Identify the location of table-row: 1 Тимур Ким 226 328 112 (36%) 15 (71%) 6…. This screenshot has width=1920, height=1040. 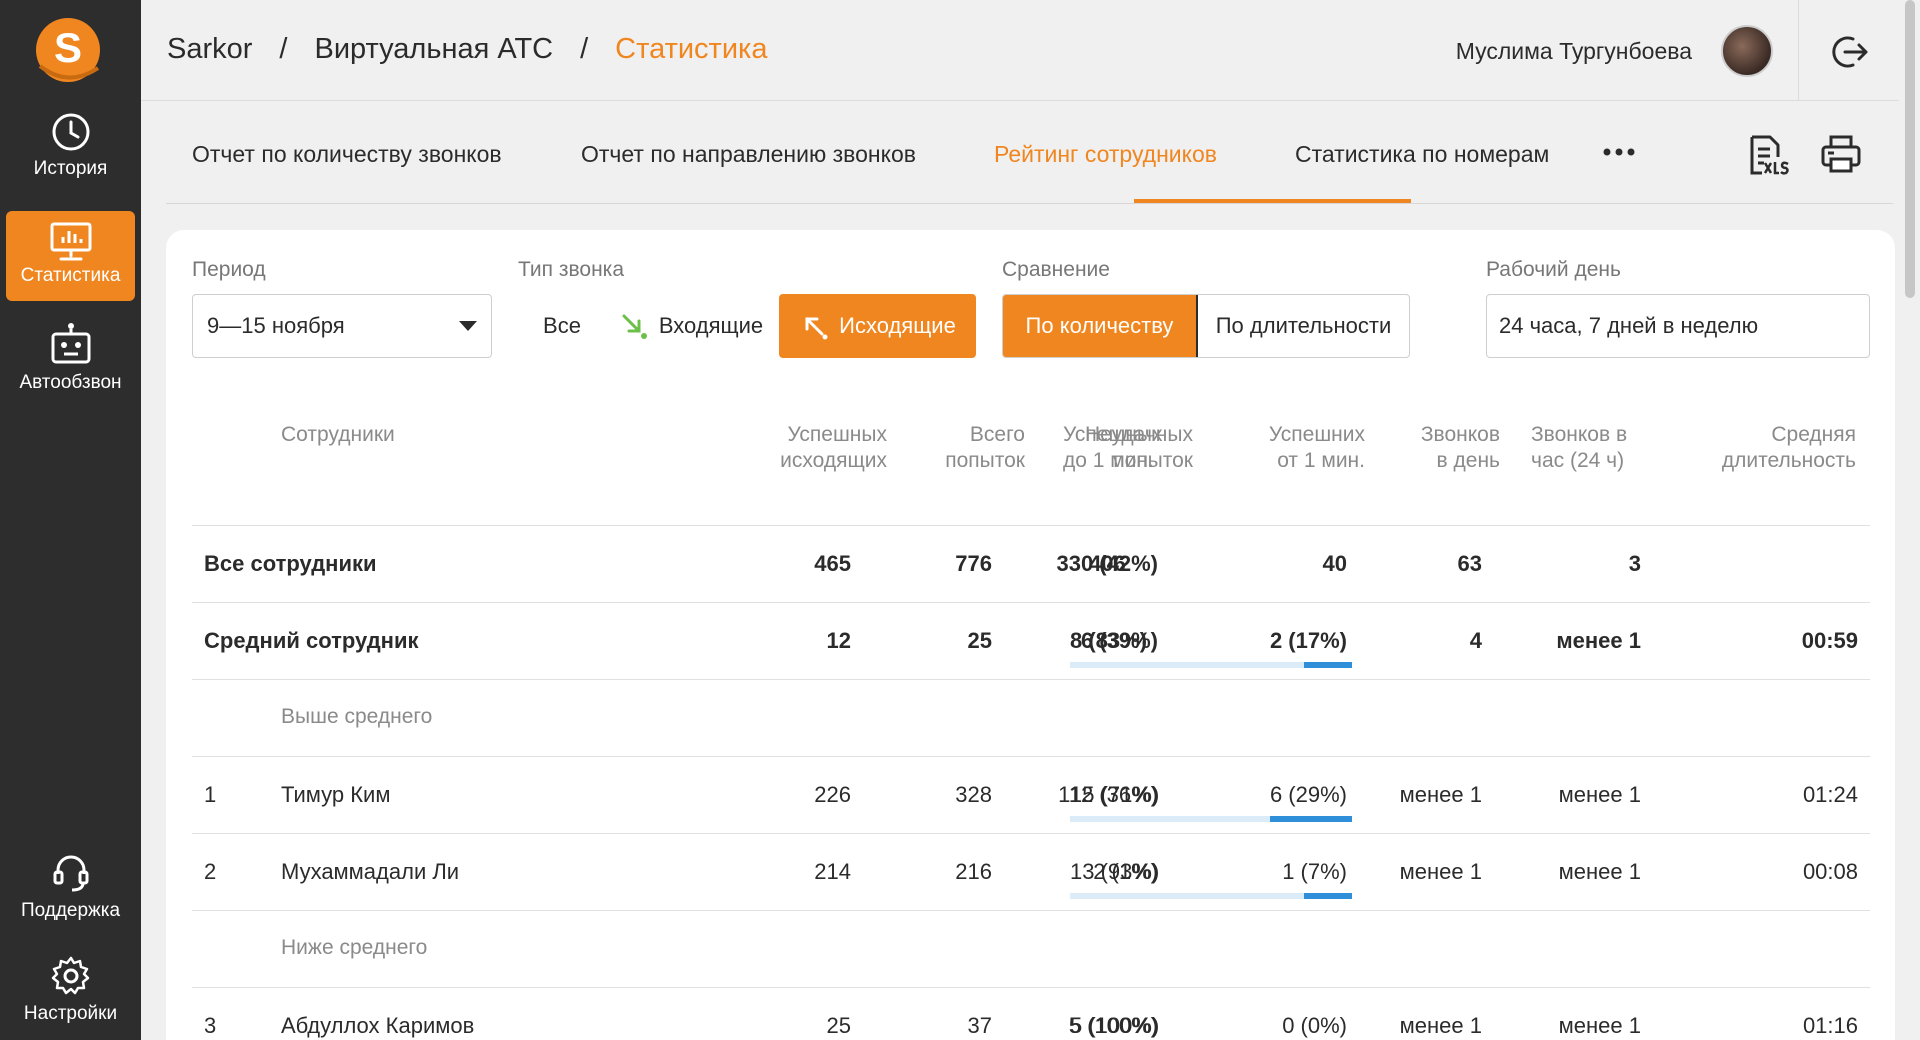
(1031, 794).